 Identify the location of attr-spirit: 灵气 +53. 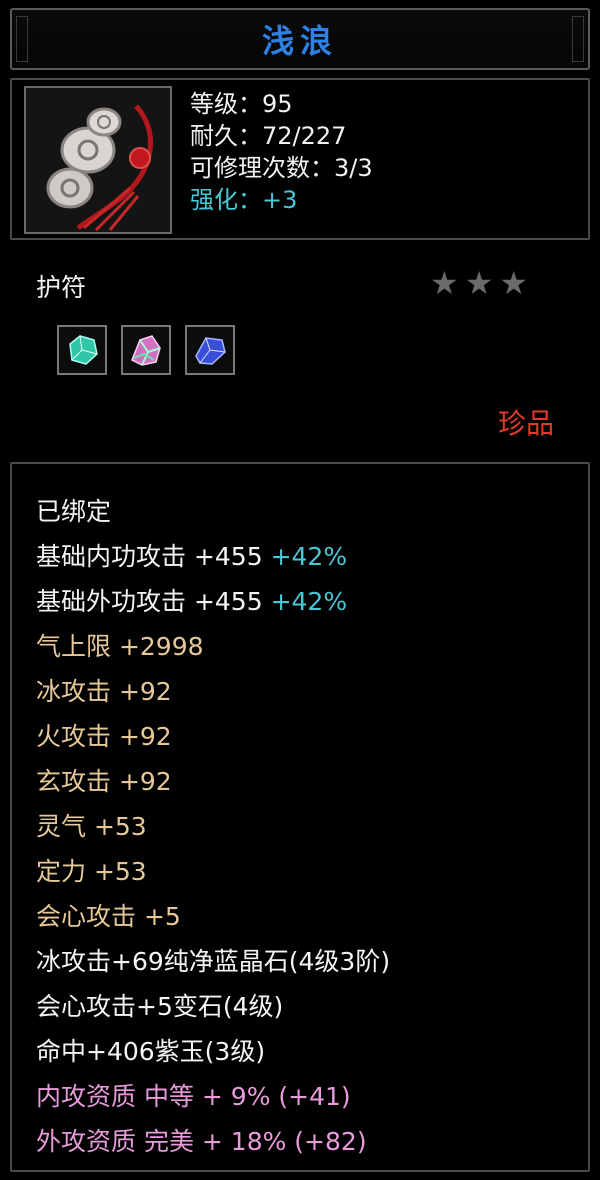
(91, 826).